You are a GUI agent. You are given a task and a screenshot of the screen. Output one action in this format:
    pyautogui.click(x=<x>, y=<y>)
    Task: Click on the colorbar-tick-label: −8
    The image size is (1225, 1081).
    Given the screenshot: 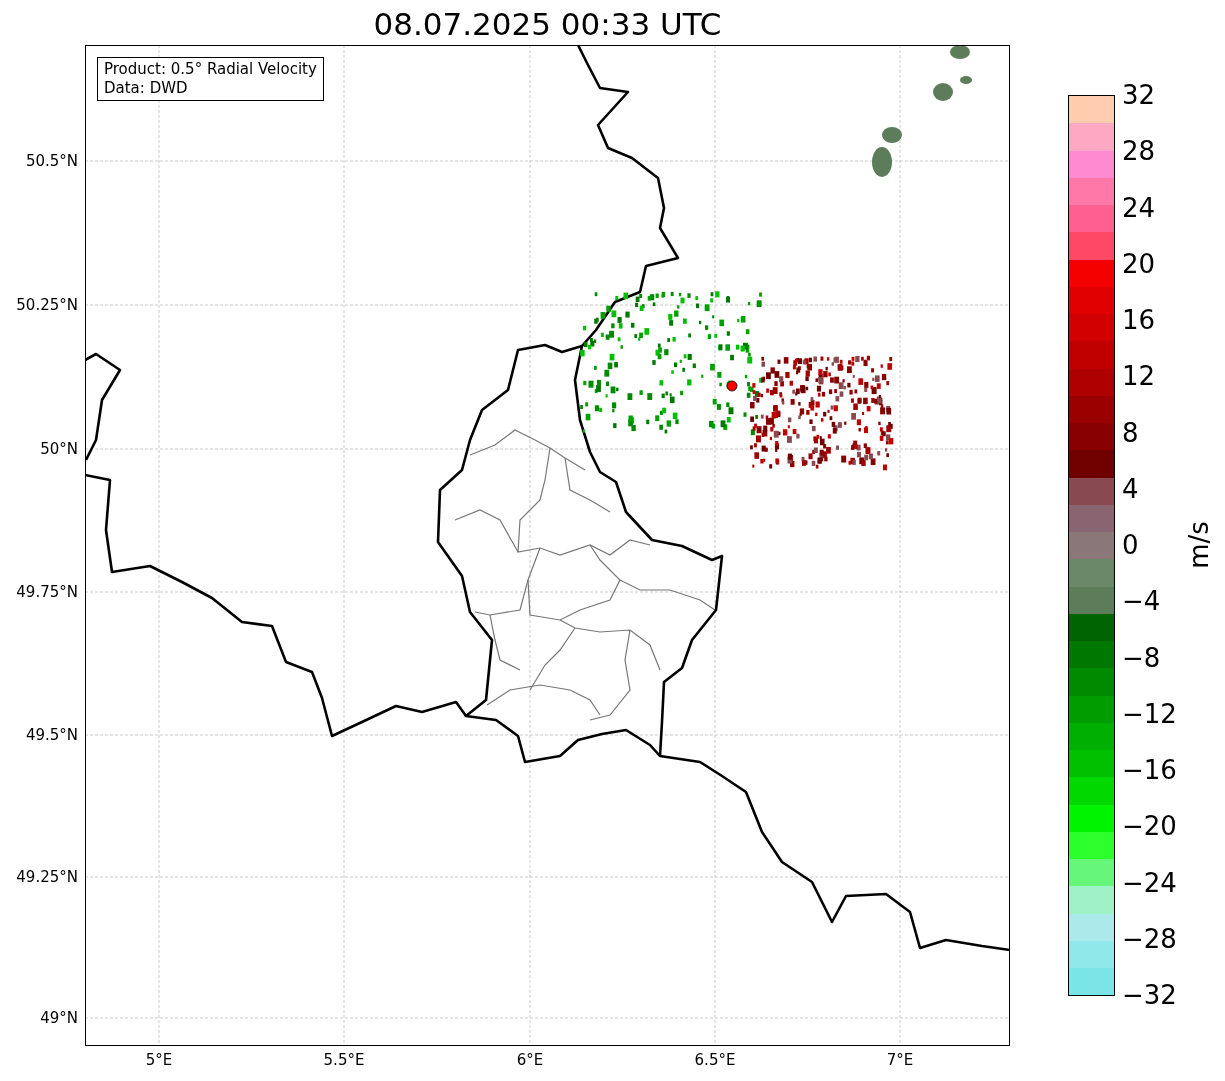 What is the action you would take?
    pyautogui.click(x=1141, y=657)
    